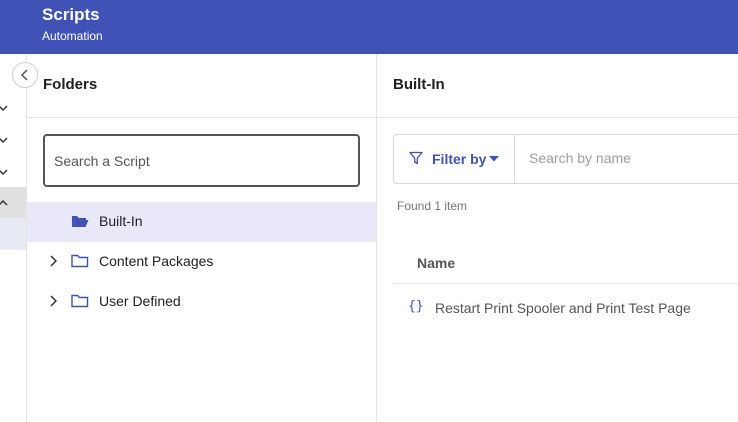 The height and width of the screenshot is (422, 738). I want to click on result-count: Found 1 item, so click(432, 206).